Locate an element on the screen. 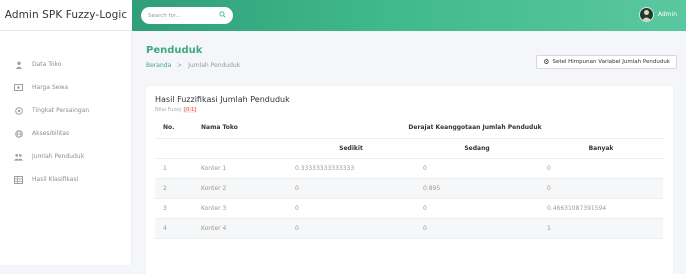 Image resolution: width=686 pixels, height=274 pixels. card-subtitle-text: Nilai Fuzzy is located at coordinates (168, 110).